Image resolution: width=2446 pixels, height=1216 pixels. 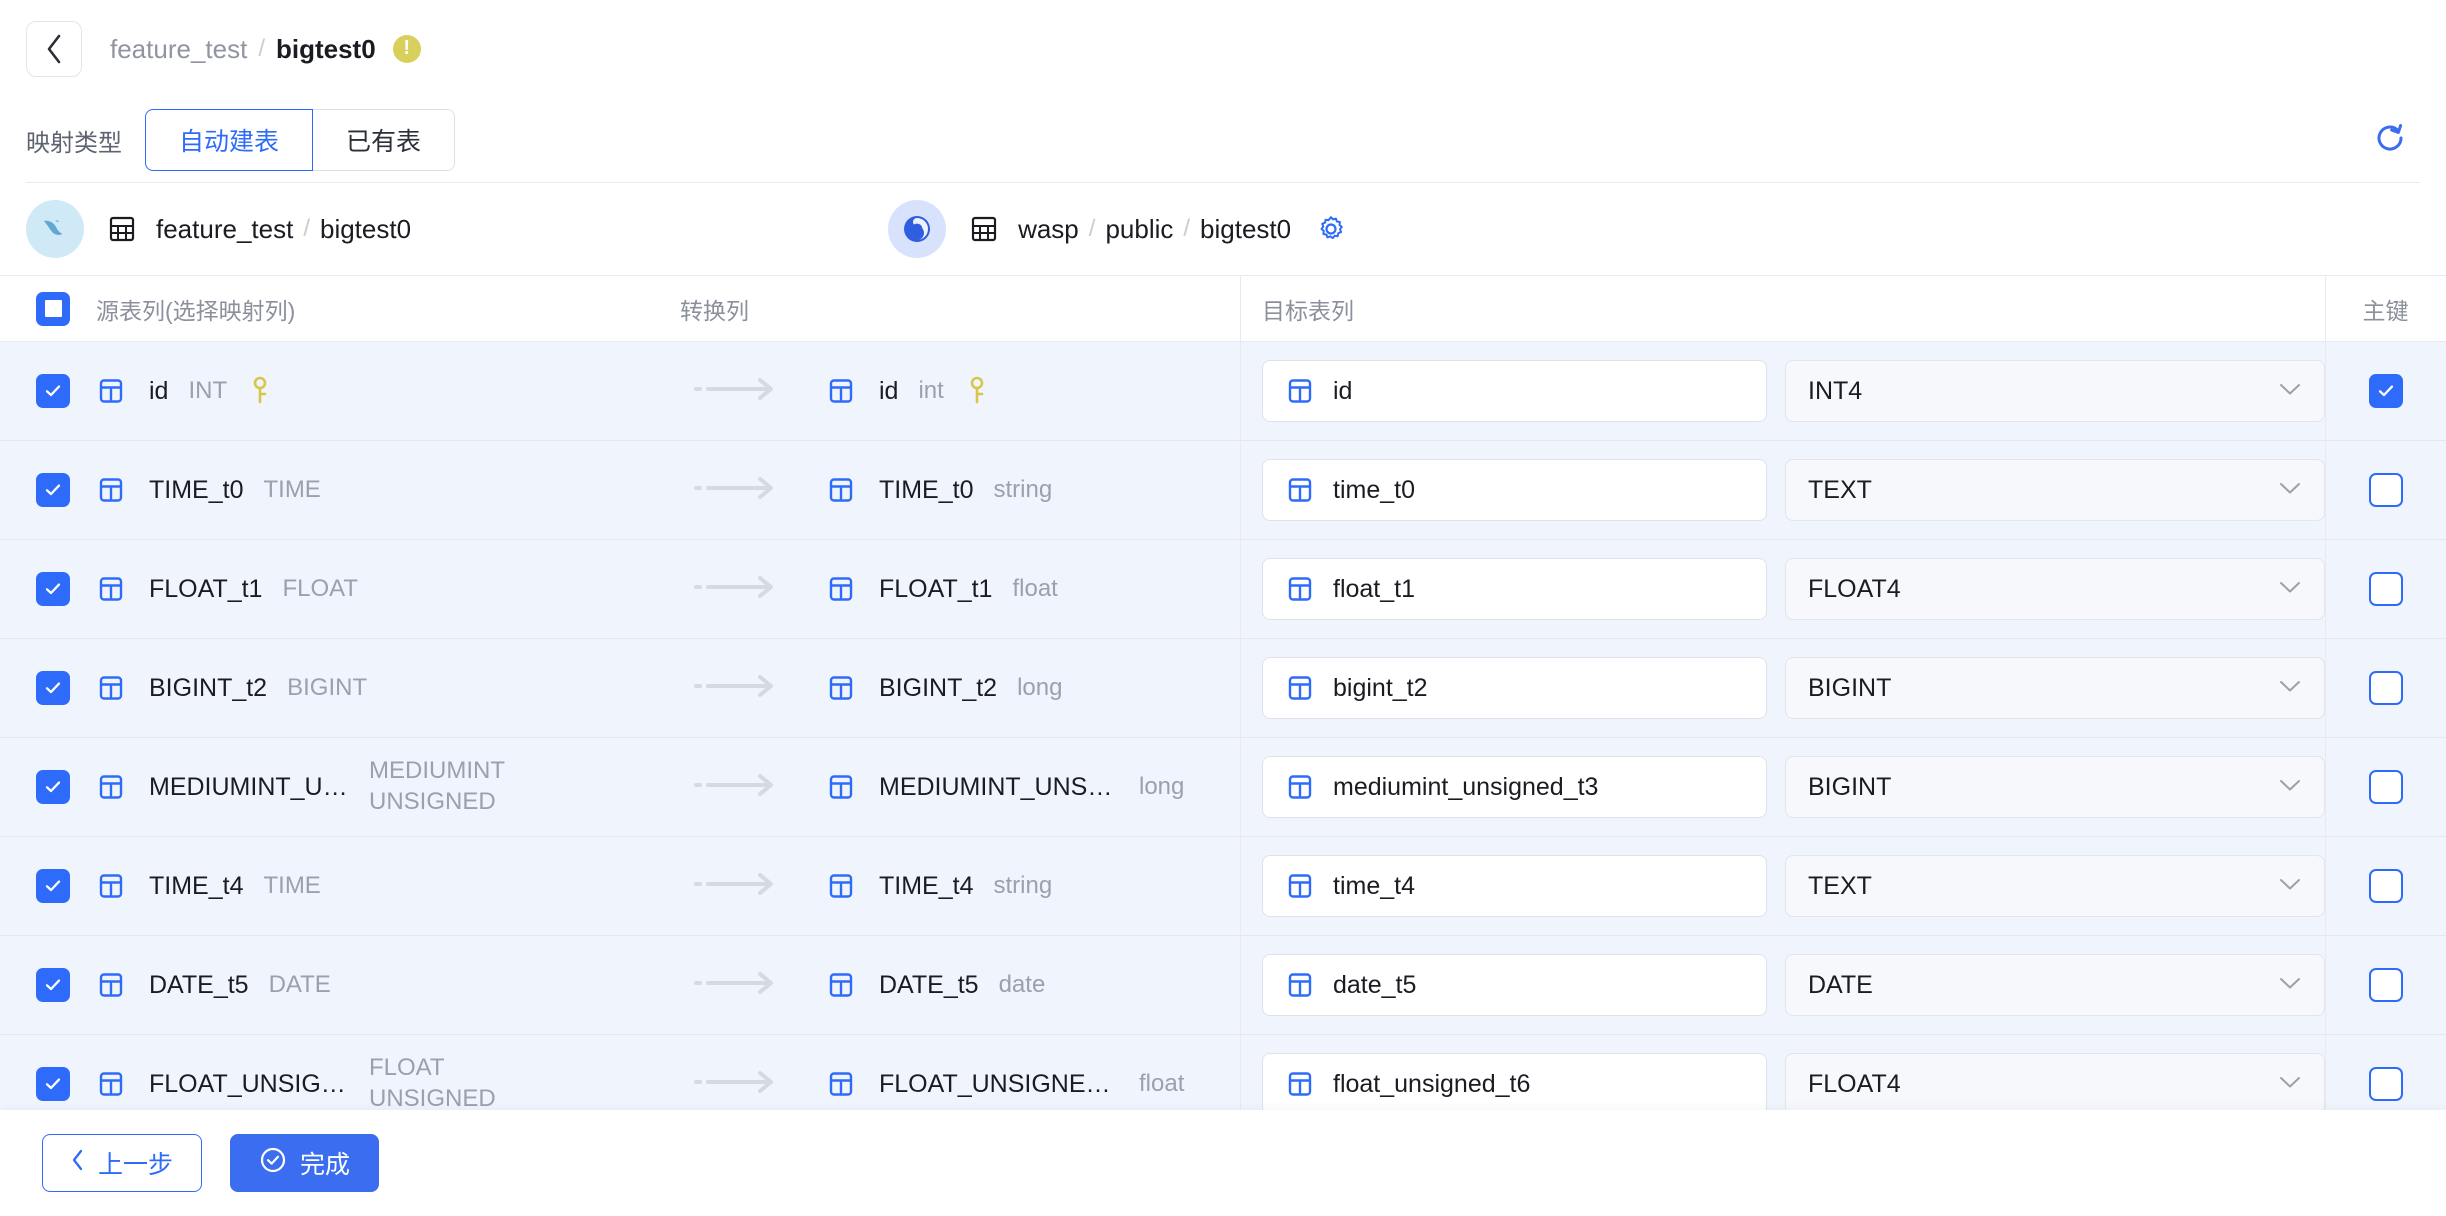 I want to click on dashed-arrow-icon, so click(x=740, y=589).